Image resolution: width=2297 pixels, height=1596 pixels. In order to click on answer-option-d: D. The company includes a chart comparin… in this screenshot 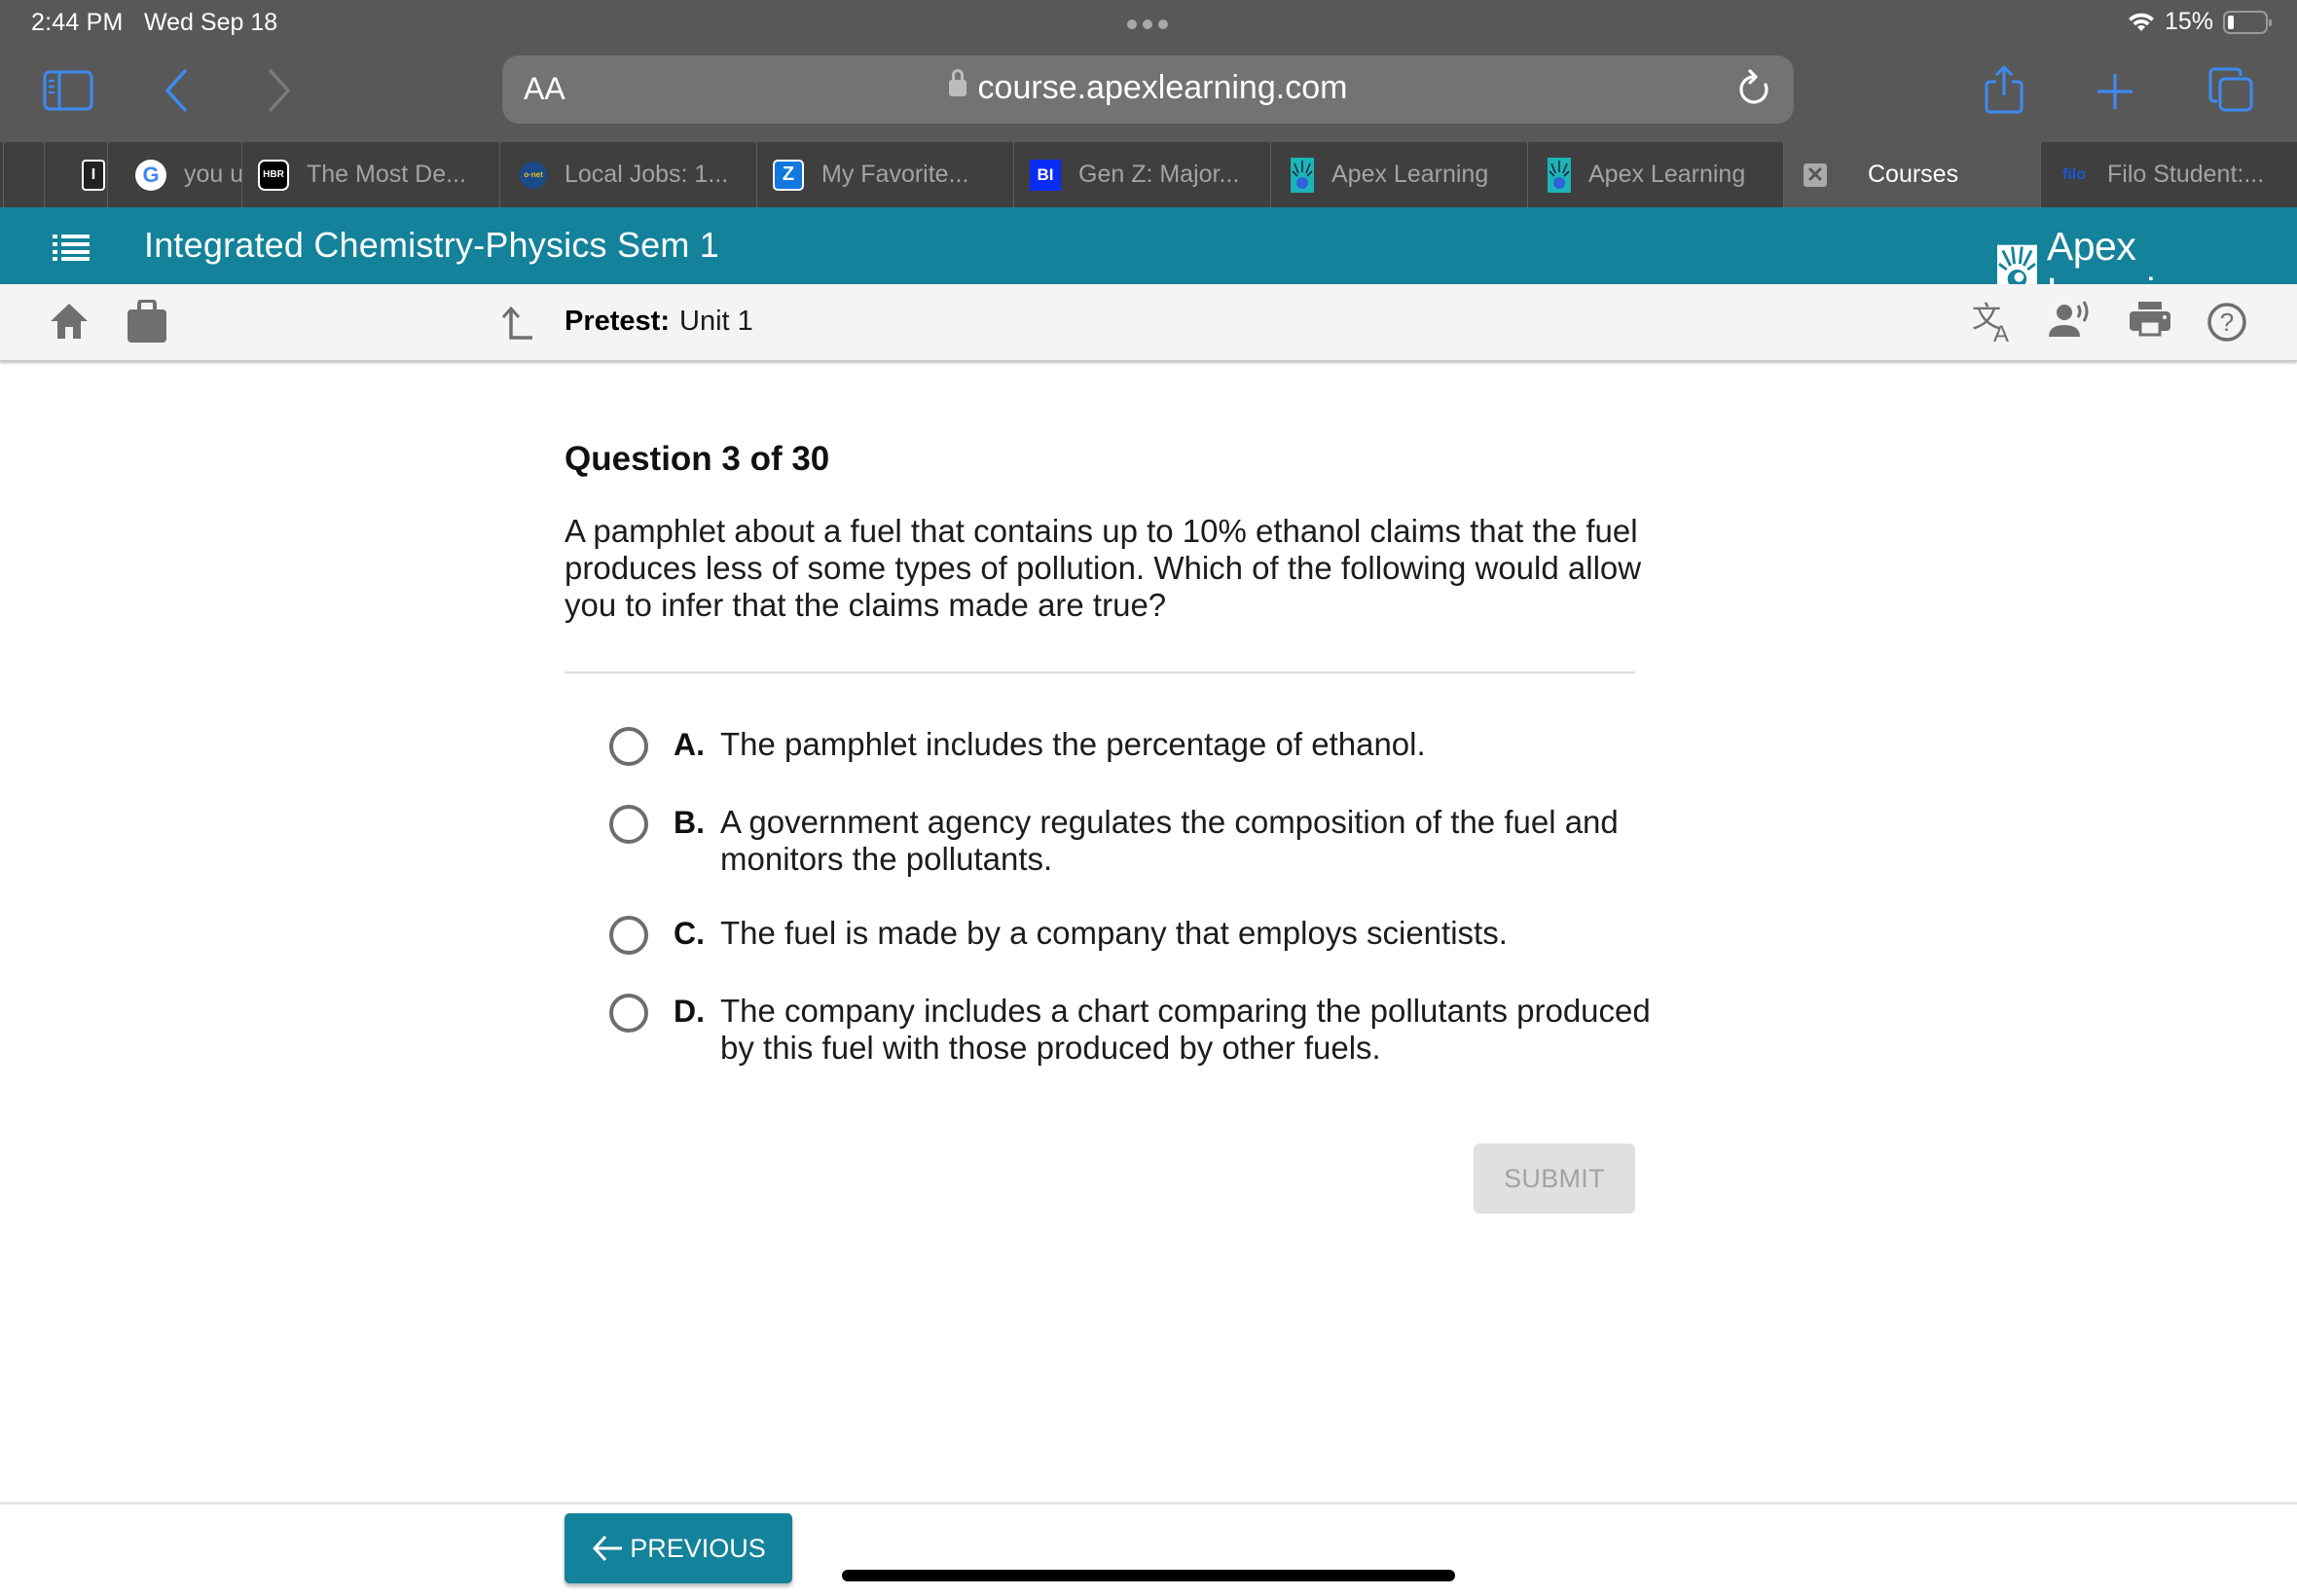, I will do `click(1134, 1030)`.